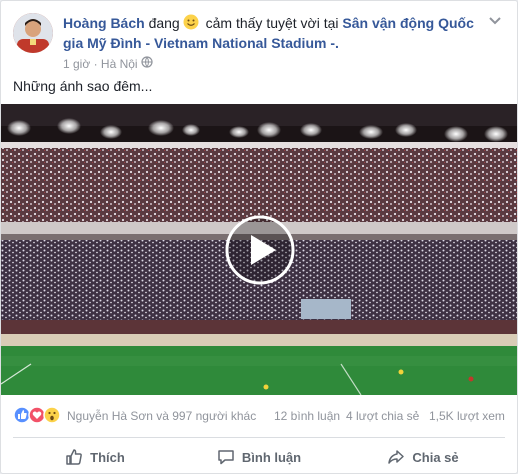 The height and width of the screenshot is (474, 518). I want to click on smile-emoji-icon, so click(191, 22).